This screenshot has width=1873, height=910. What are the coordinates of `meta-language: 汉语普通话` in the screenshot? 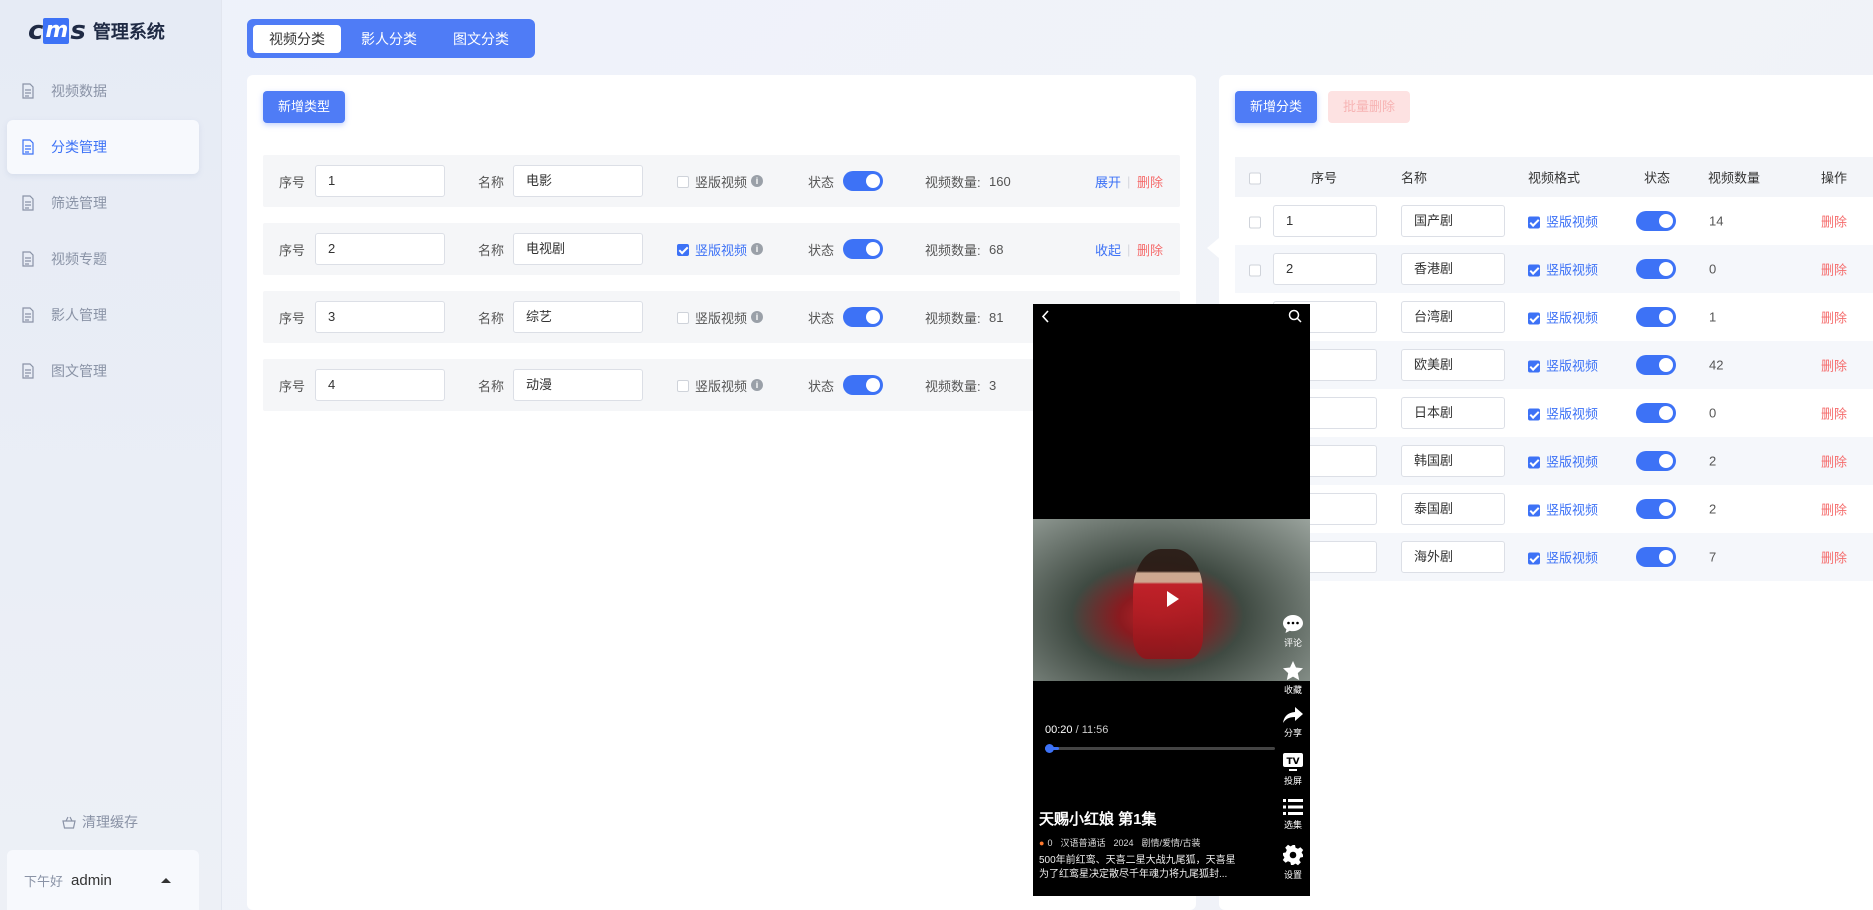 It's located at (1083, 843).